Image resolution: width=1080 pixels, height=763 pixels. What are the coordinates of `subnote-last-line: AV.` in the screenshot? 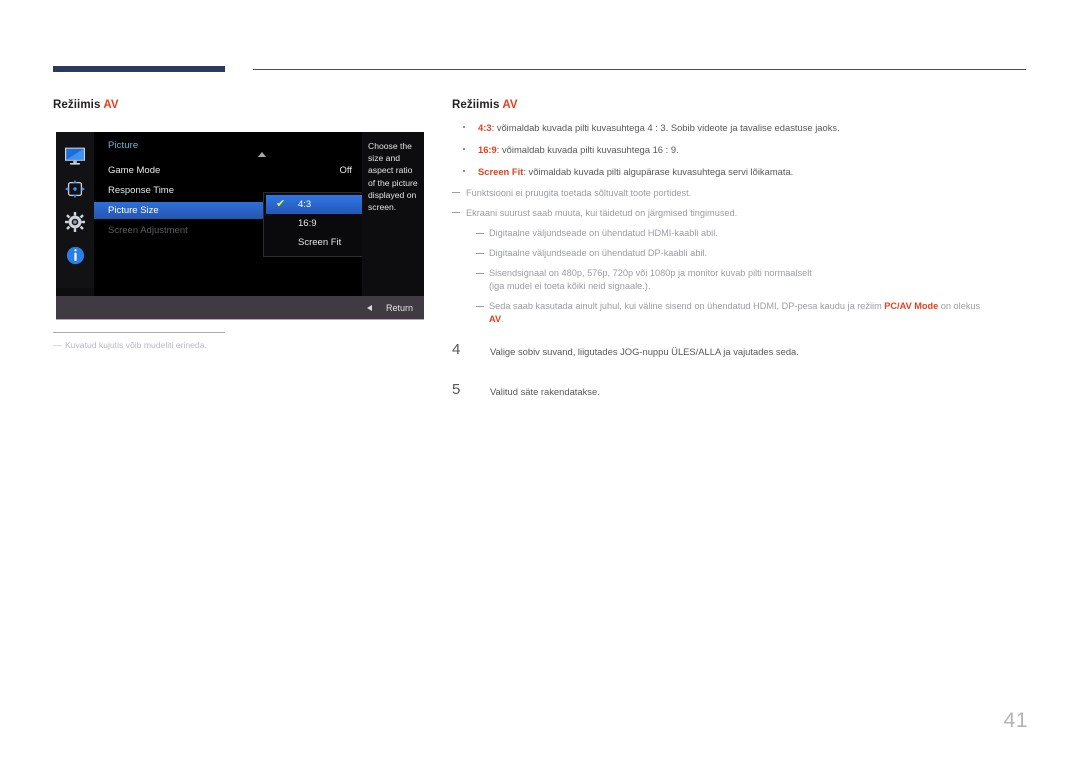 It's located at (759, 319).